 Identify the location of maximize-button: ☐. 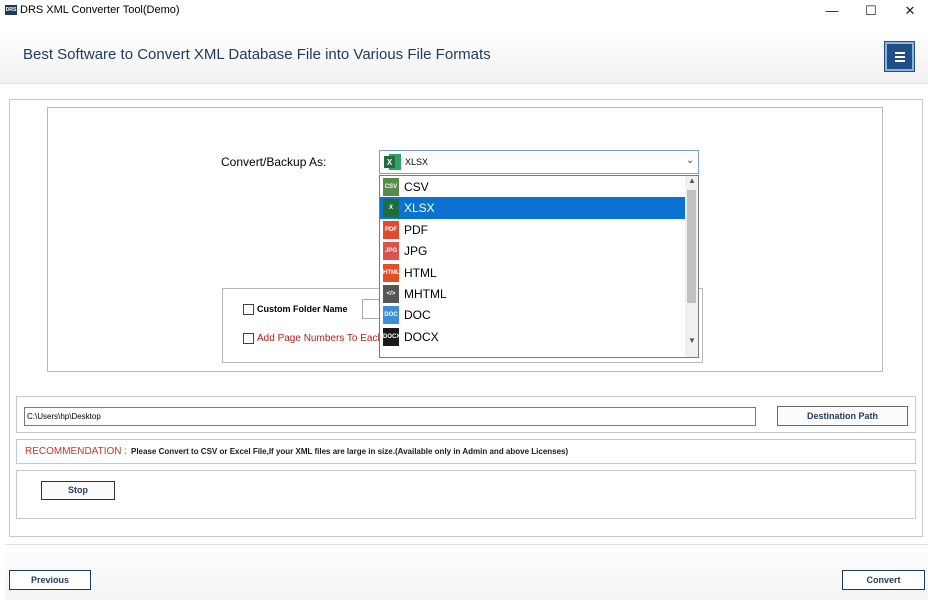
(871, 11).